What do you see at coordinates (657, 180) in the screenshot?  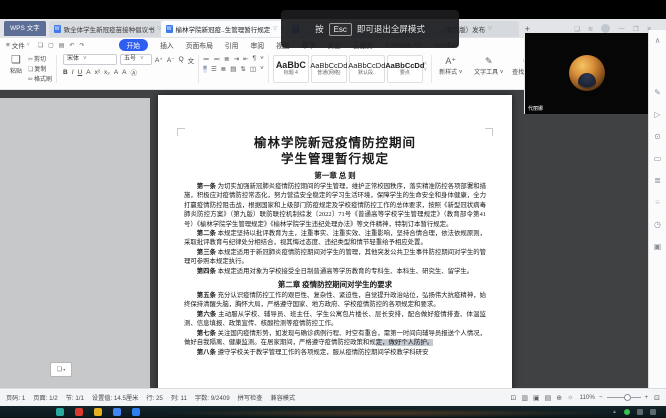 I see `shapes-icon: ≣` at bounding box center [657, 180].